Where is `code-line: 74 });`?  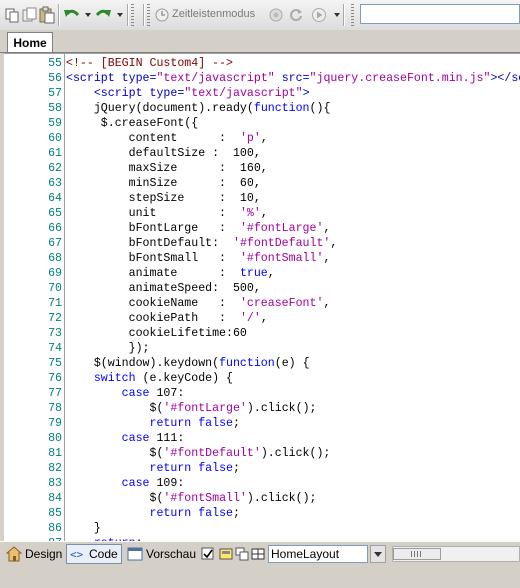 code-line: 74 }); is located at coordinates (262, 348).